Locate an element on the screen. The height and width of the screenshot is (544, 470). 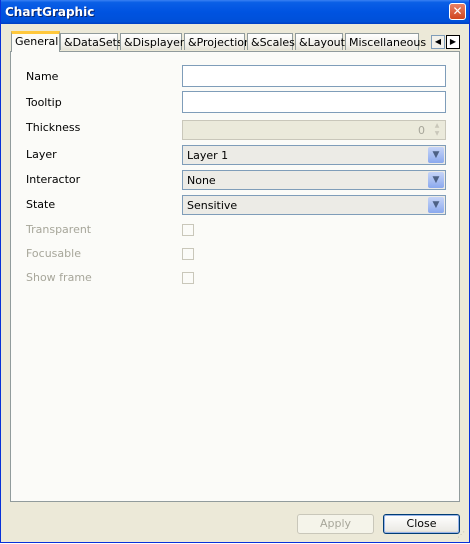
tab-displayers: &Displayers is located at coordinates (155, 41).